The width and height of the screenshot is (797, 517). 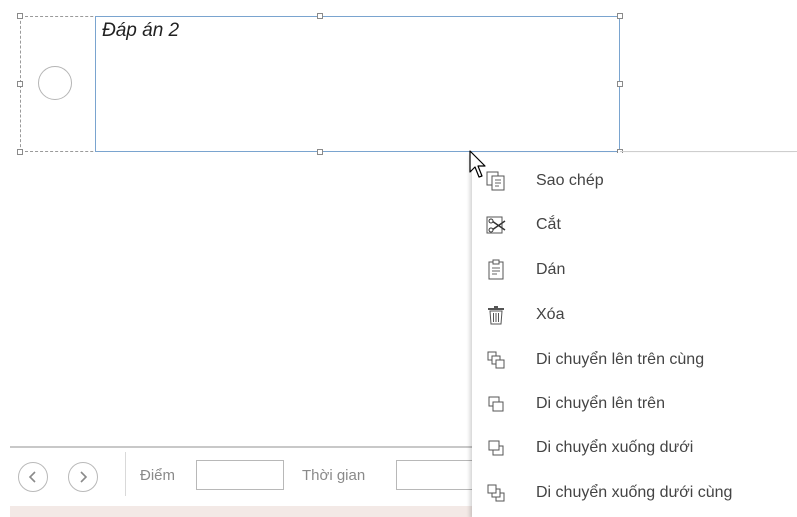 What do you see at coordinates (496, 448) in the screenshot?
I see `send-backward-icon` at bounding box center [496, 448].